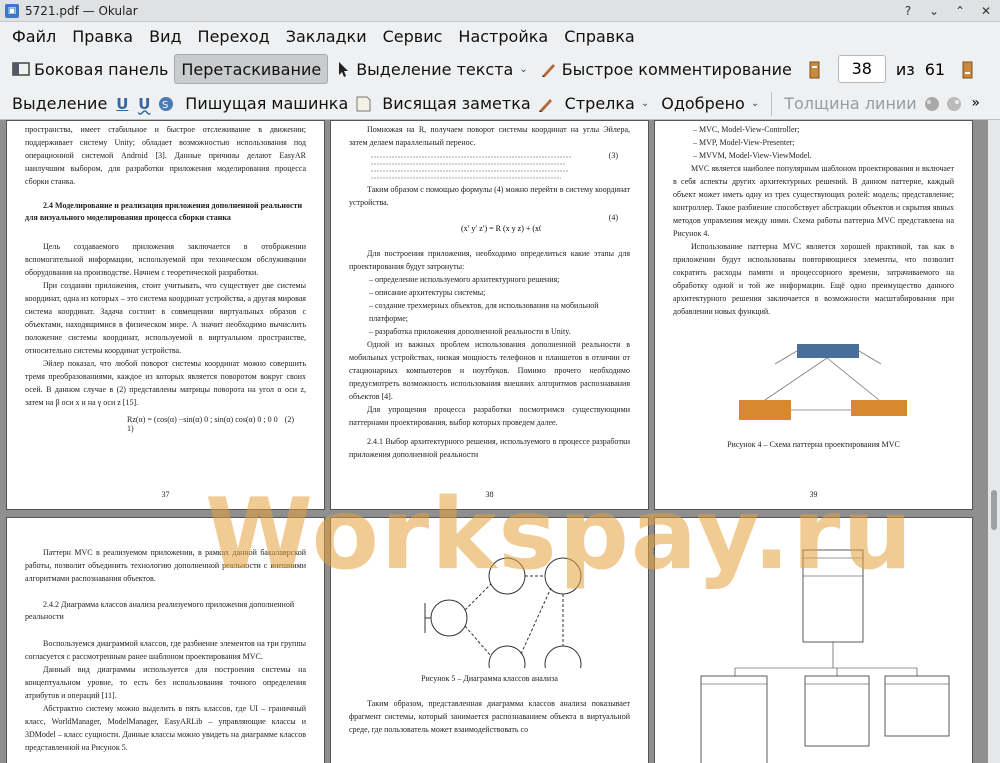  I want to click on underline-icon: U, so click(122, 104).